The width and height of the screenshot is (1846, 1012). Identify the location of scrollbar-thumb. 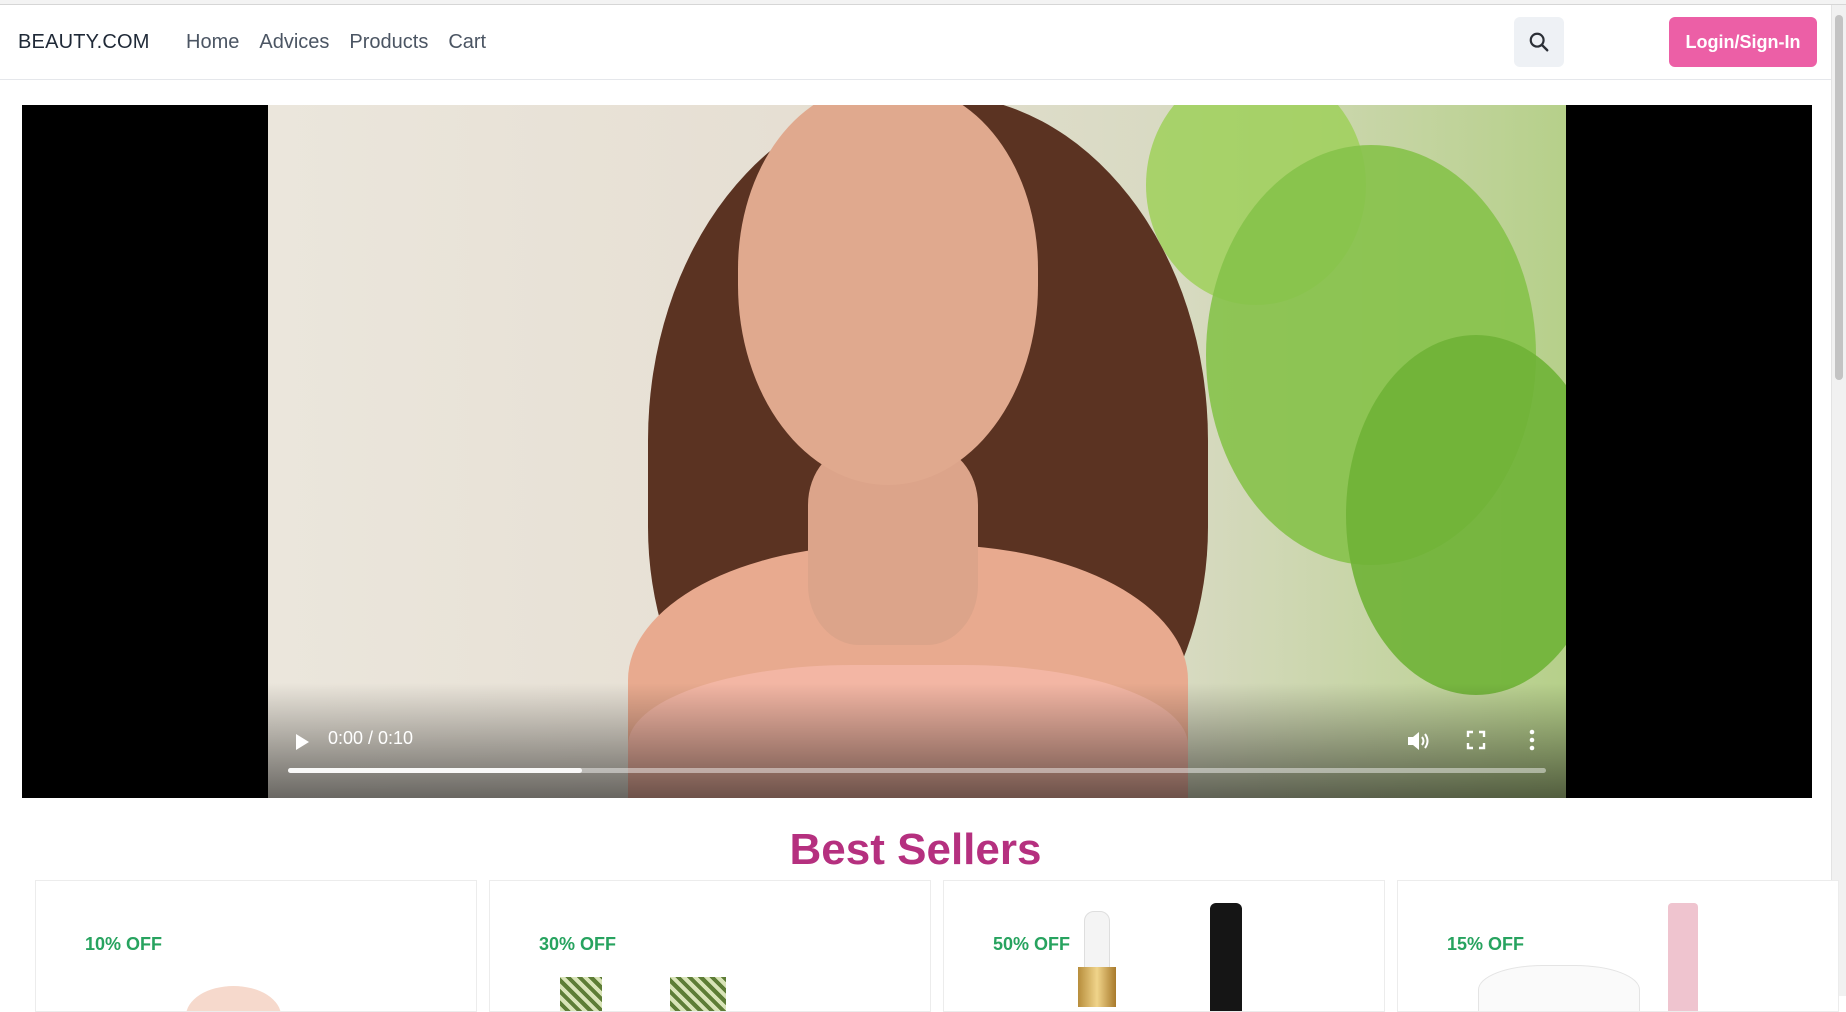
(1839, 197).